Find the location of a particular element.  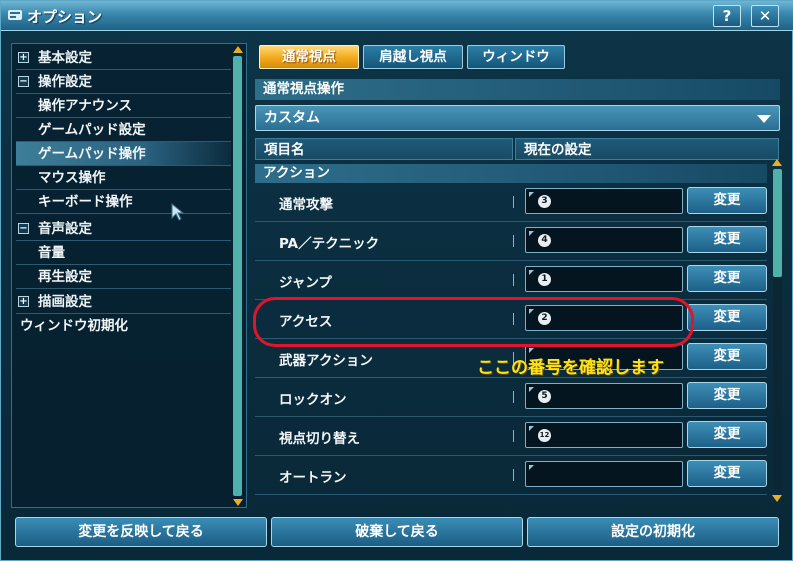

sidebar-item-playback-settings: 再生設定 is located at coordinates (123, 277).